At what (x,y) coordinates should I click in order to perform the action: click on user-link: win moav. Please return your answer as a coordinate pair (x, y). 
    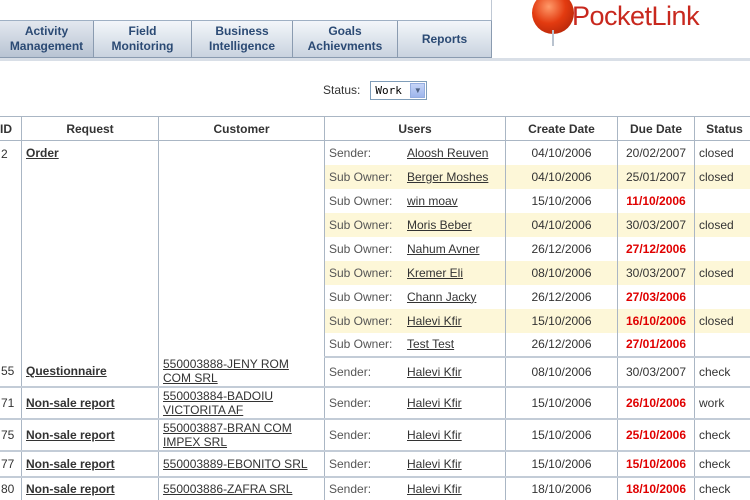
    Looking at the image, I should click on (432, 201).